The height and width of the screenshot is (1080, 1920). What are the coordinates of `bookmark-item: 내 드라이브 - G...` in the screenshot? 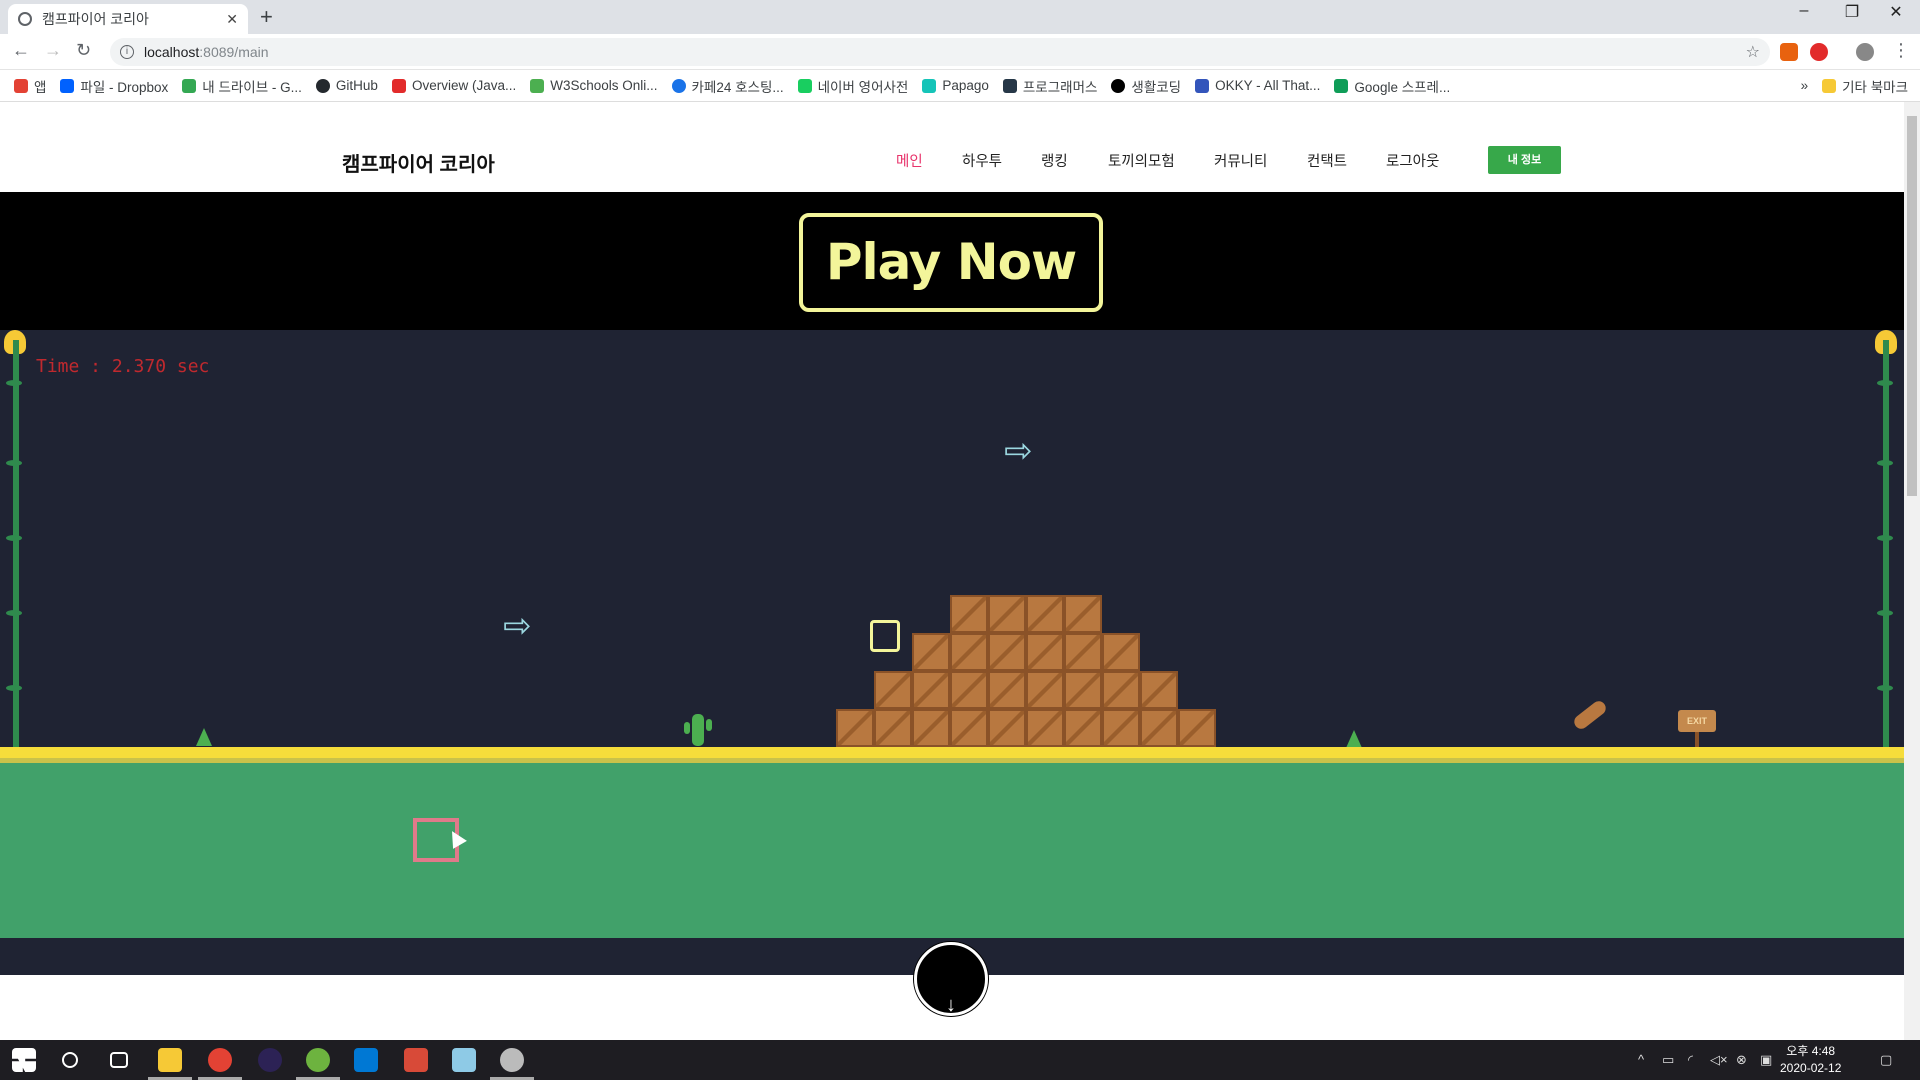 It's located at (242, 86).